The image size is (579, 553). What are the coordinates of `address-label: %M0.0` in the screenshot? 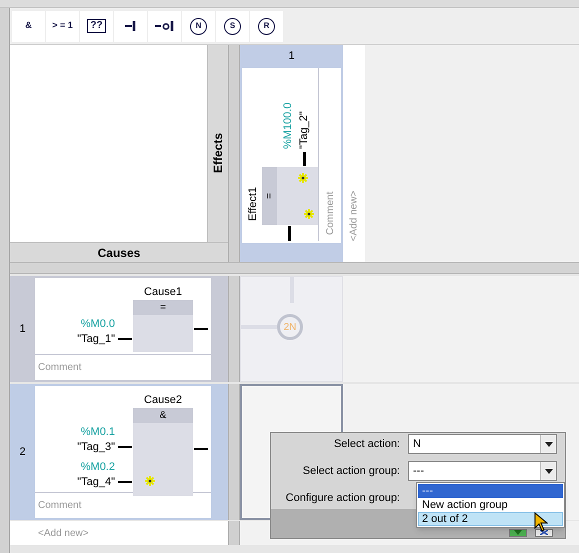 It's located at (97, 324).